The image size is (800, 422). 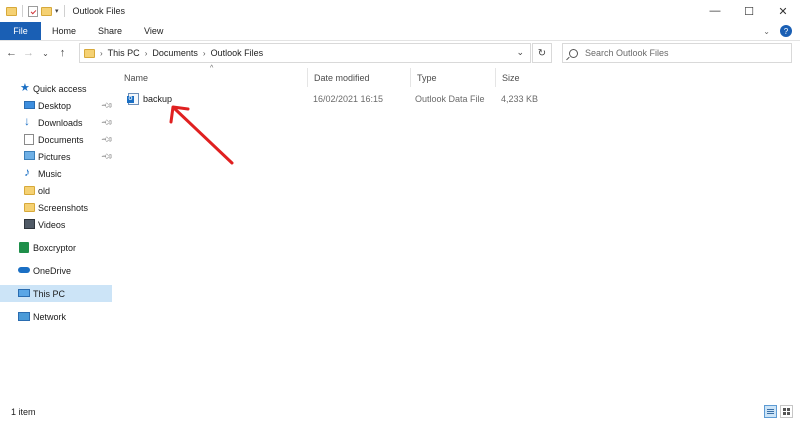 What do you see at coordinates (60, 88) in the screenshot?
I see `sidebar-item-label: Quick access` at bounding box center [60, 88].